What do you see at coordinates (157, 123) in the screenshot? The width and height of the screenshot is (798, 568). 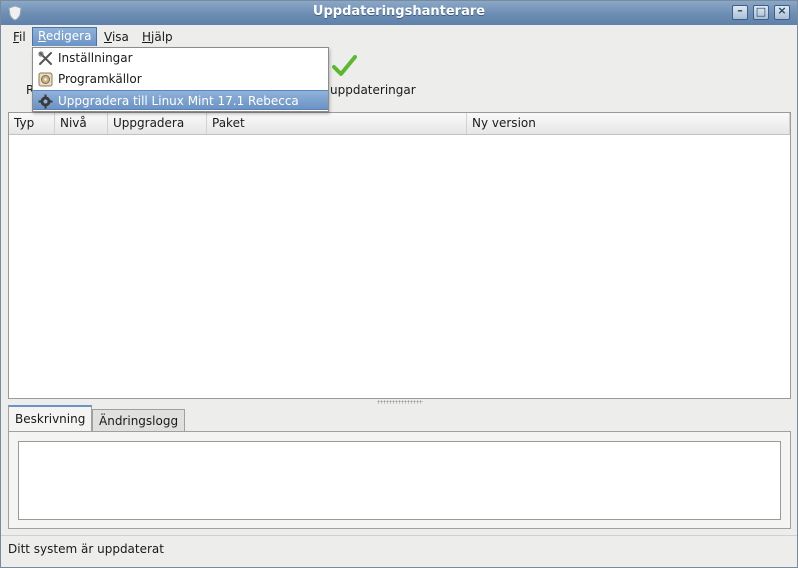 I see `column-header-uppgradera: Uppgradera` at bounding box center [157, 123].